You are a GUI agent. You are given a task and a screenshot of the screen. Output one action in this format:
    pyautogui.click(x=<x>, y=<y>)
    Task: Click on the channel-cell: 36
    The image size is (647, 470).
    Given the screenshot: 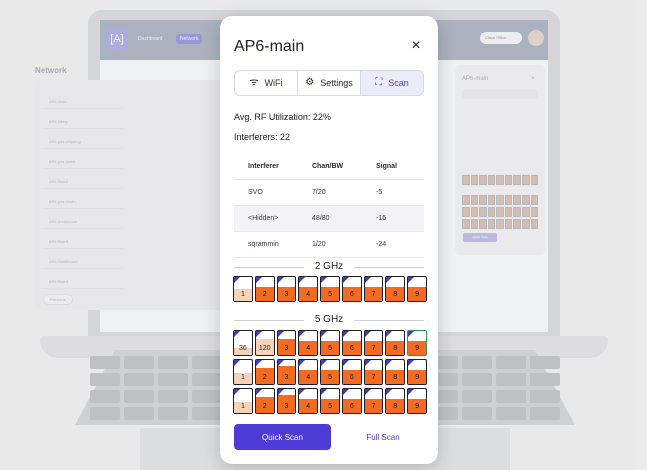 What is the action you would take?
    pyautogui.click(x=243, y=343)
    